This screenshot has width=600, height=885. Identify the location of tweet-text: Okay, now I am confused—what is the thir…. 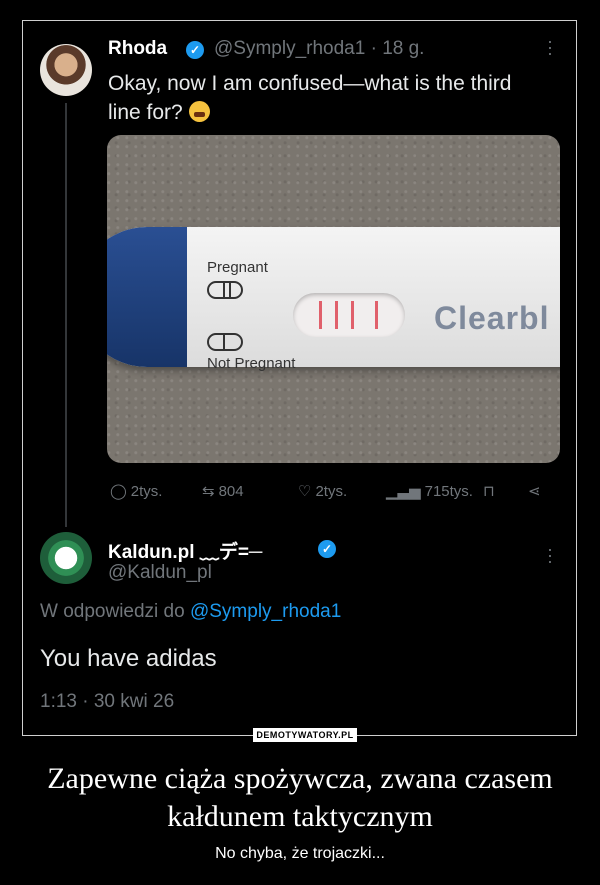
(328, 98).